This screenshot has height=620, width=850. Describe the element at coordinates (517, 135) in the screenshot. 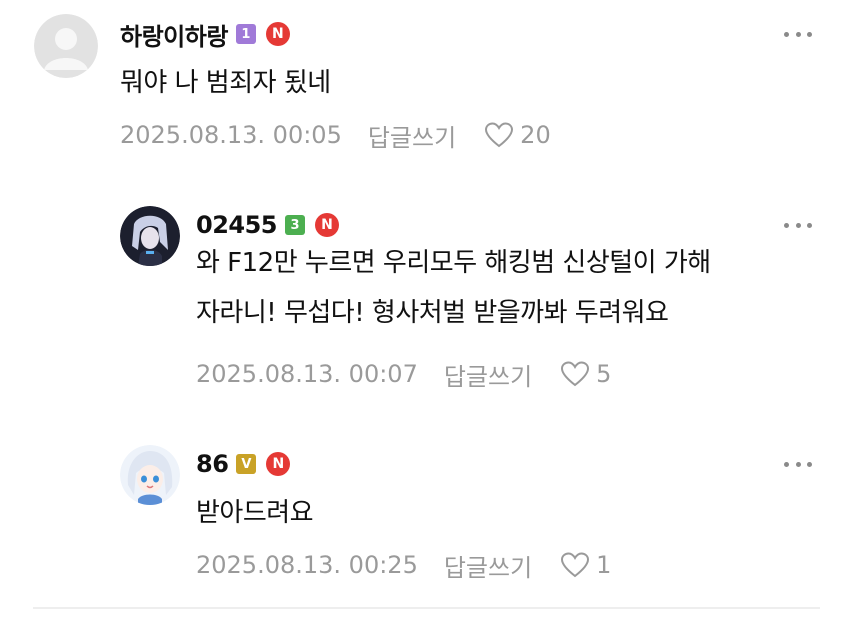

I see `like-button: 20` at that location.